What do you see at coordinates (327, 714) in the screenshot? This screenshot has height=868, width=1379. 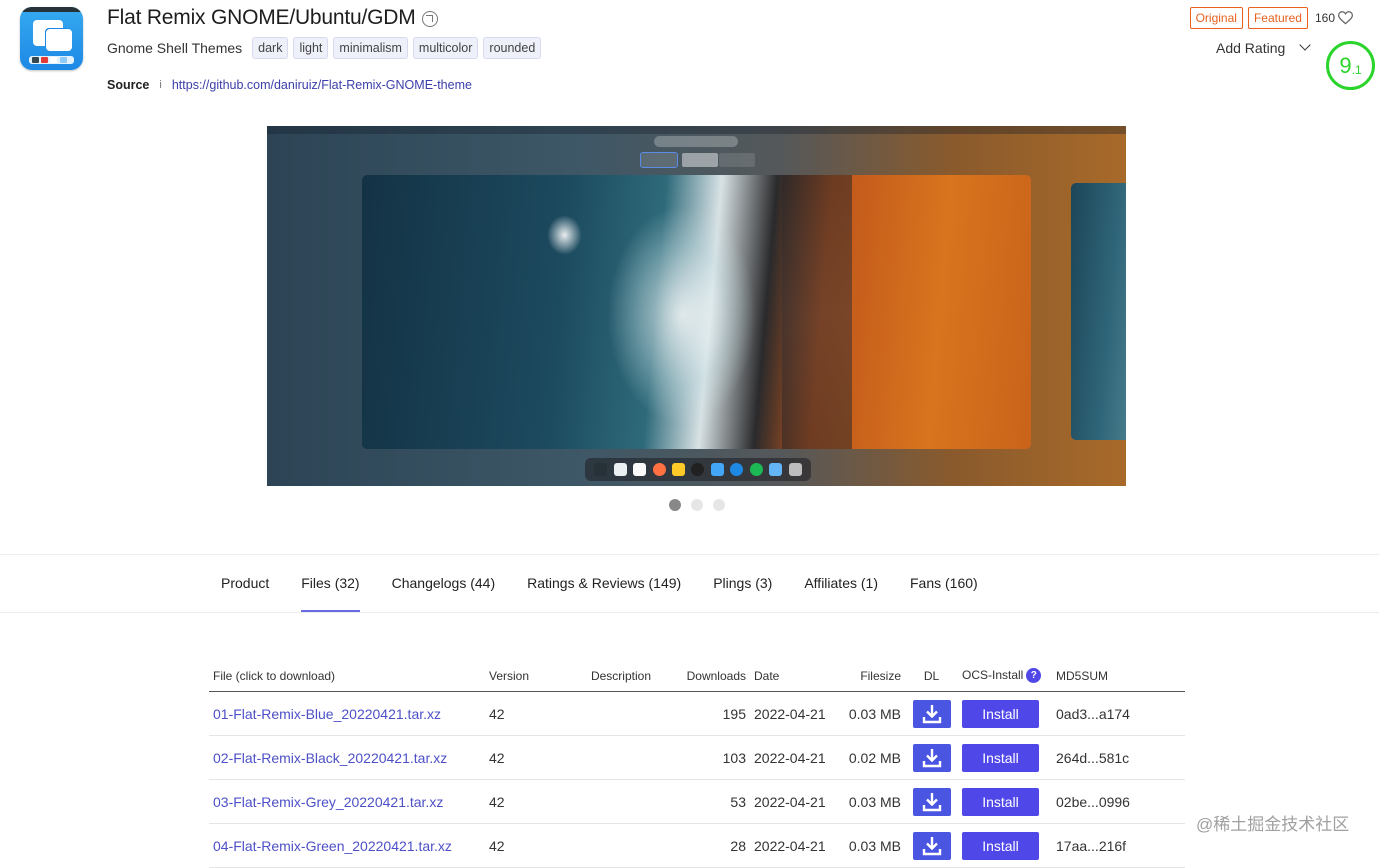 I see `file-download-link: 01-Flat-Remix-Blue_20220421.tar.xz` at bounding box center [327, 714].